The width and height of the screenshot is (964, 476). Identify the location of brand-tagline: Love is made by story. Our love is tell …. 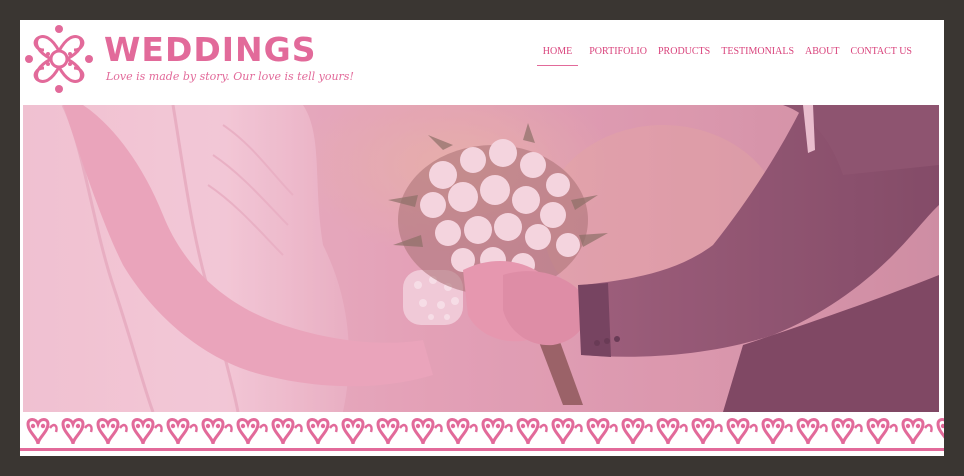
(230, 76).